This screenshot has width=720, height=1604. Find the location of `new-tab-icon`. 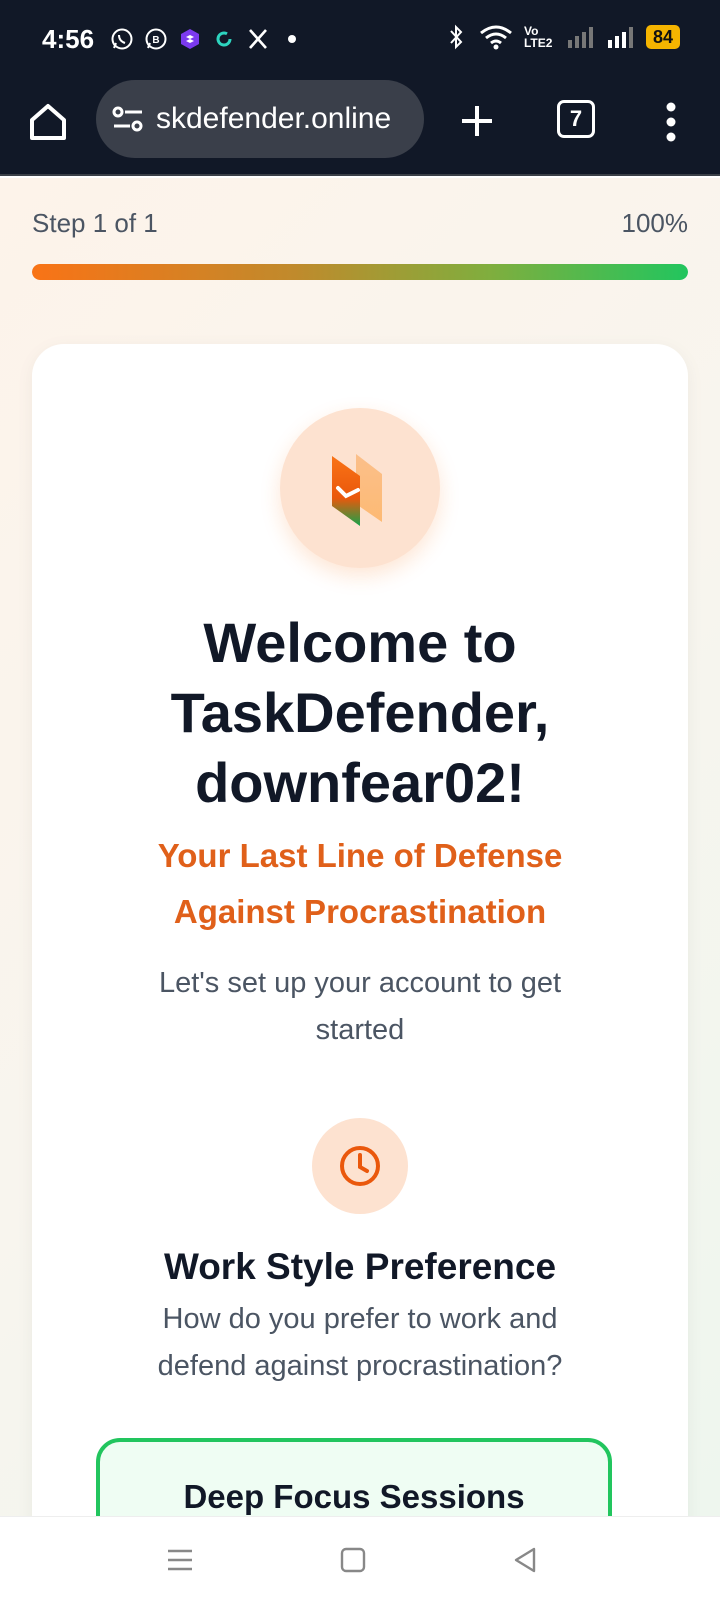

new-tab-icon is located at coordinates (477, 121).